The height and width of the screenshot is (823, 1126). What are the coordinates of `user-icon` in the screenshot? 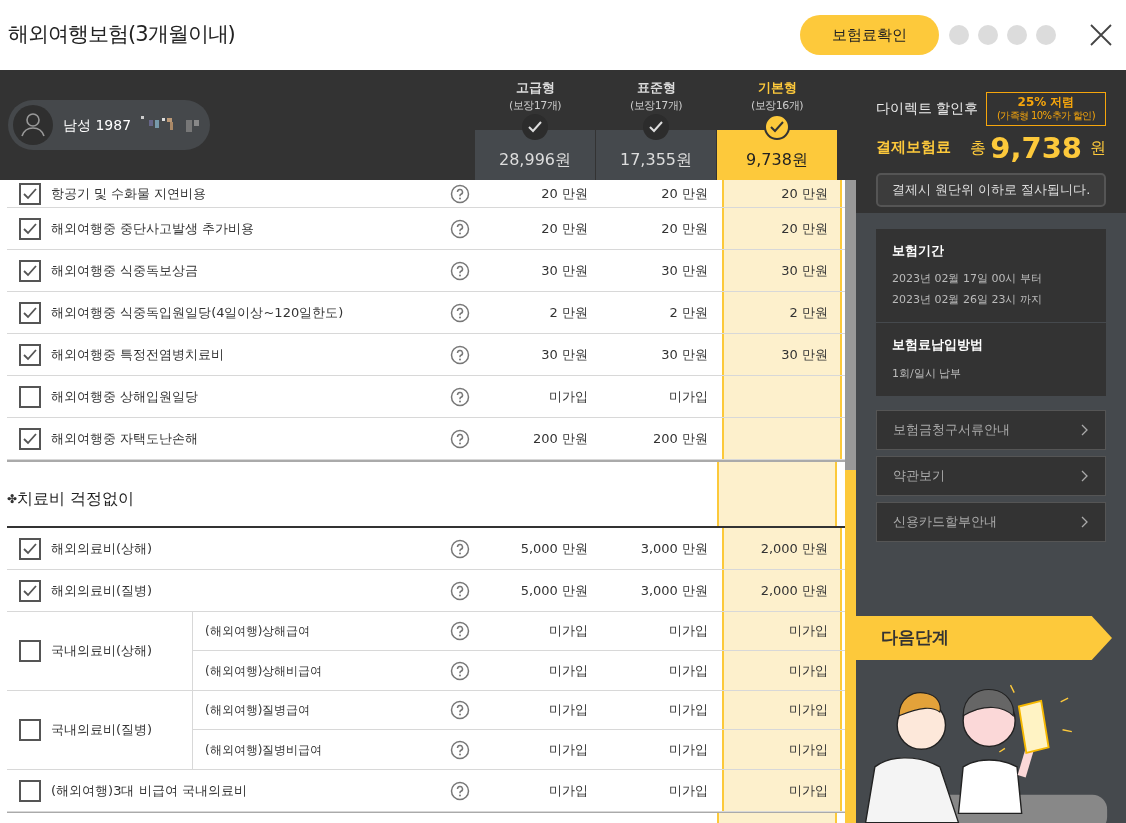 It's located at (33, 125).